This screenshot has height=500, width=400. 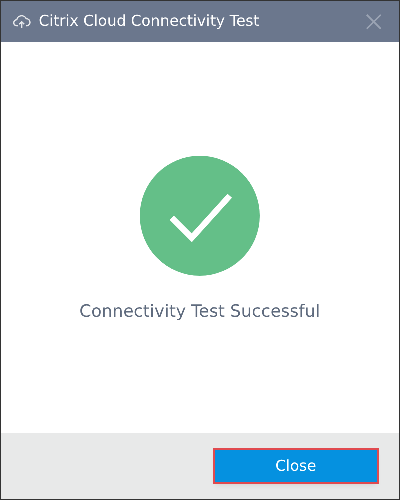 I want to click on window-title: Citrix Cloud Connectivity Test, so click(x=149, y=21).